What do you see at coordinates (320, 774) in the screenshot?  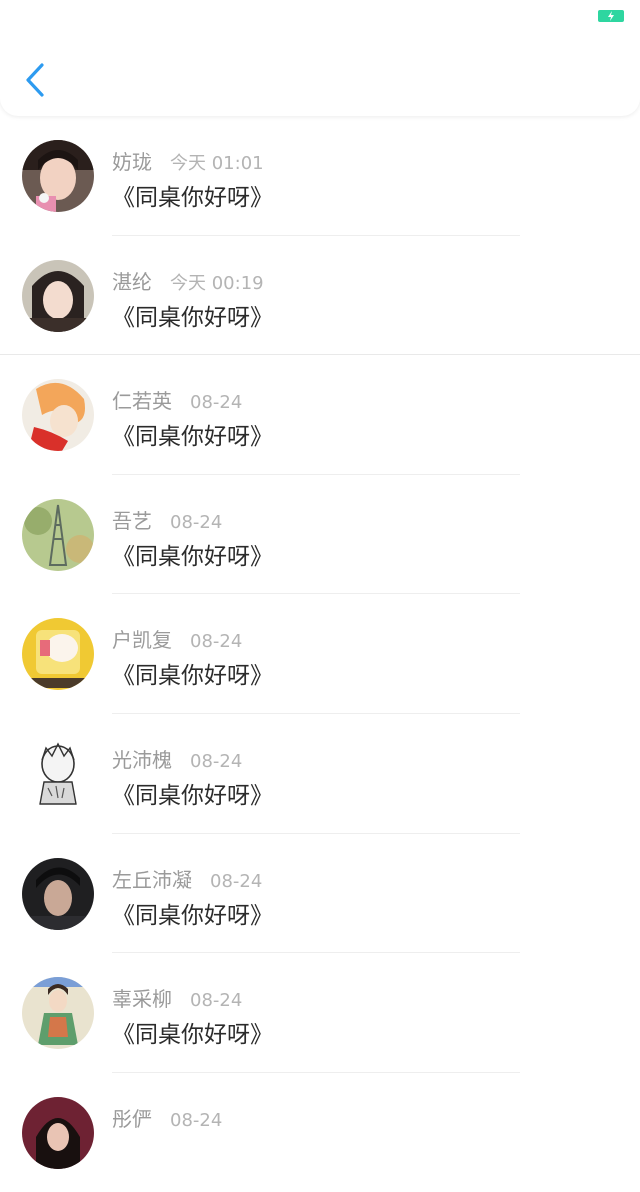 I see `list-item: 光沛槐 08-24 《同桌你好呀》` at bounding box center [320, 774].